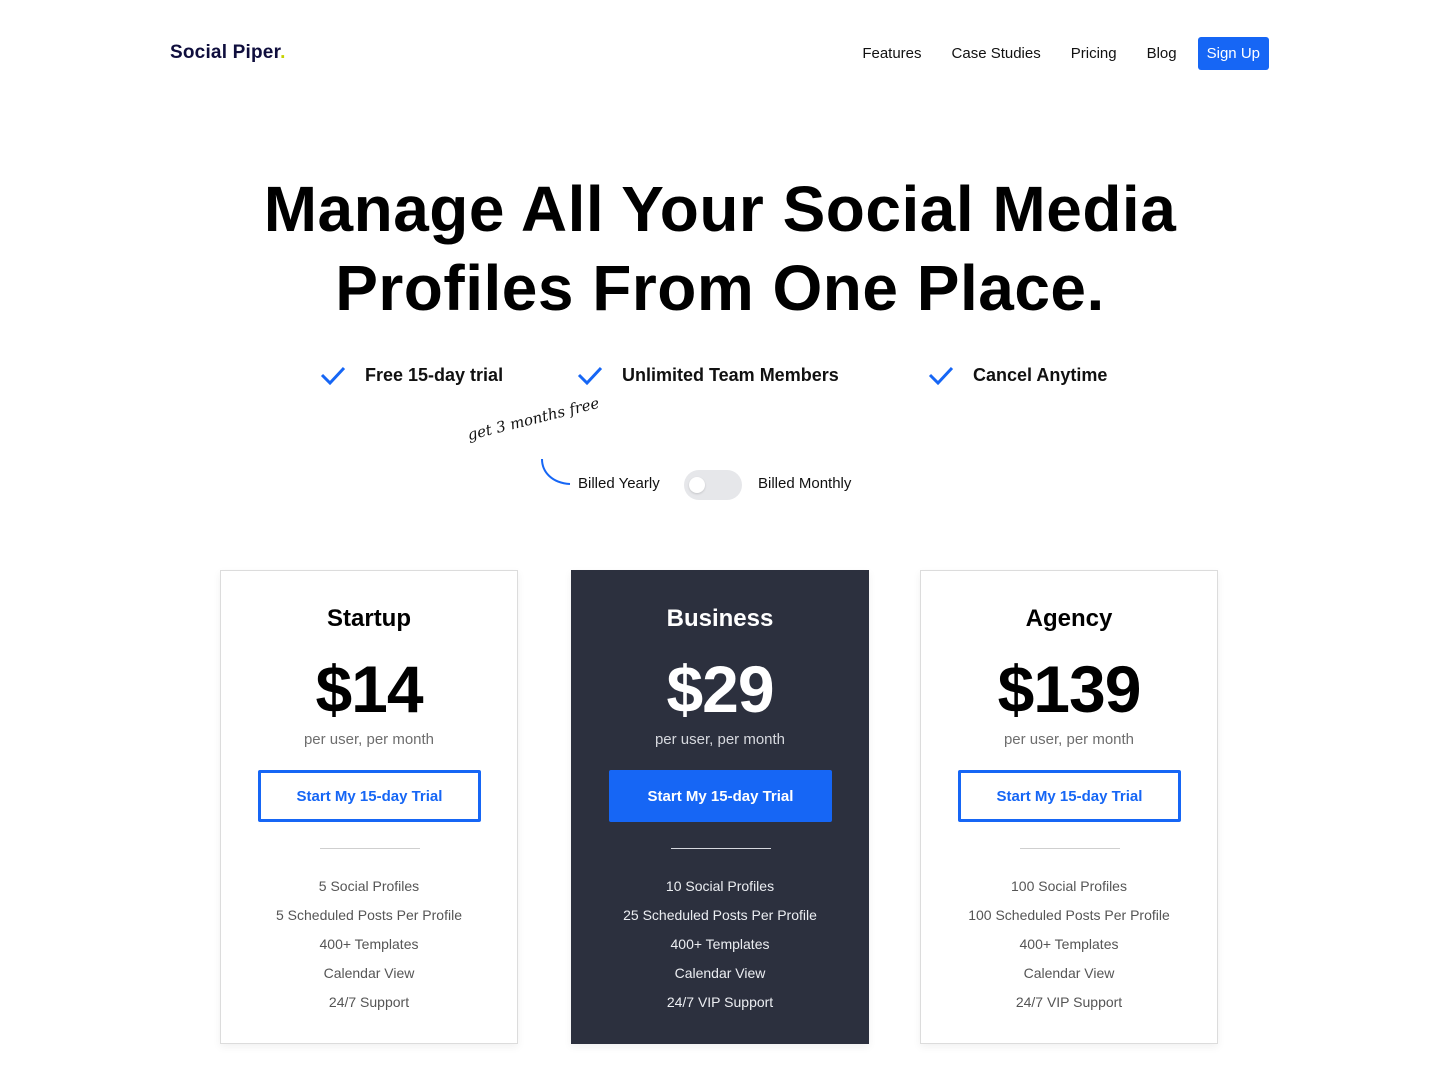 This screenshot has width=1440, height=1075. Describe the element at coordinates (1094, 53) in the screenshot. I see `nav-link-pricing: Pricing` at that location.